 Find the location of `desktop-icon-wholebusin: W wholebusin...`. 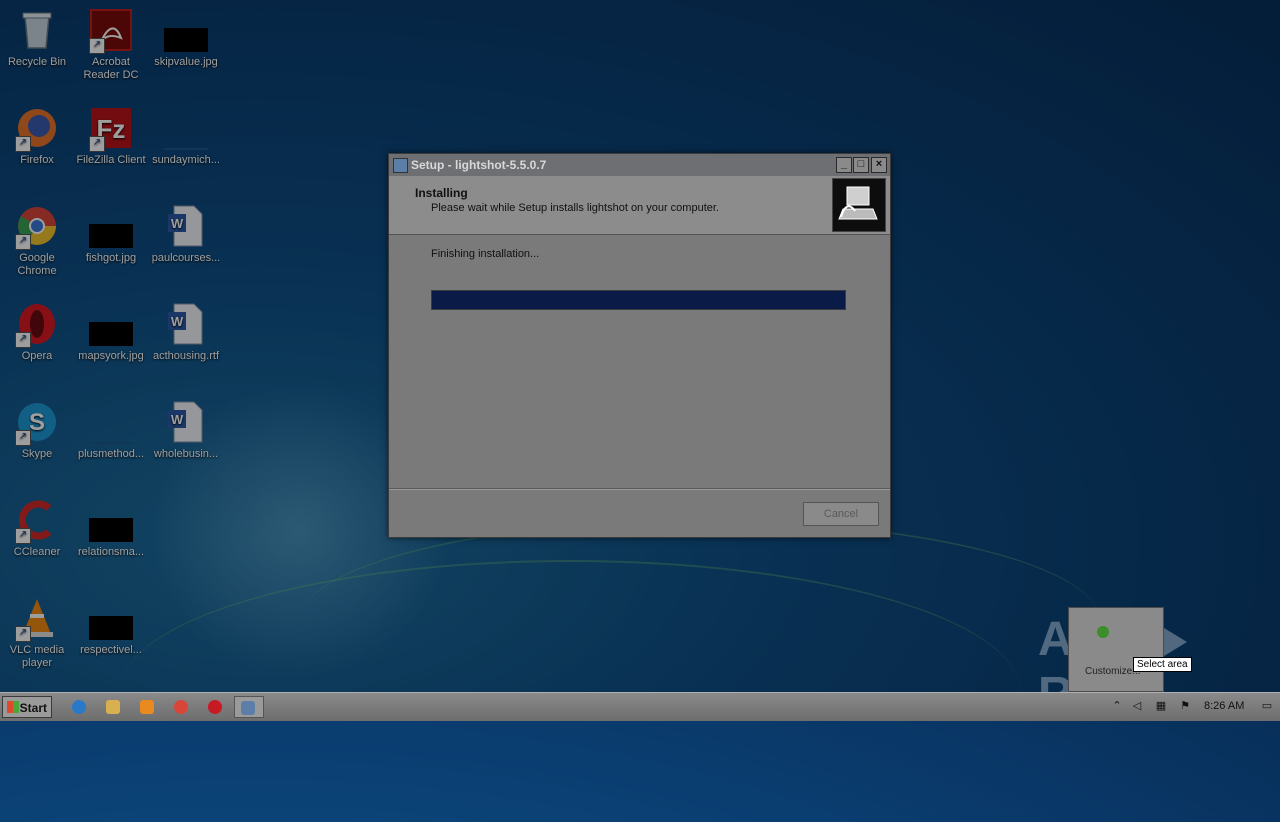

desktop-icon-wholebusin: W wholebusin... is located at coordinates (186, 430).